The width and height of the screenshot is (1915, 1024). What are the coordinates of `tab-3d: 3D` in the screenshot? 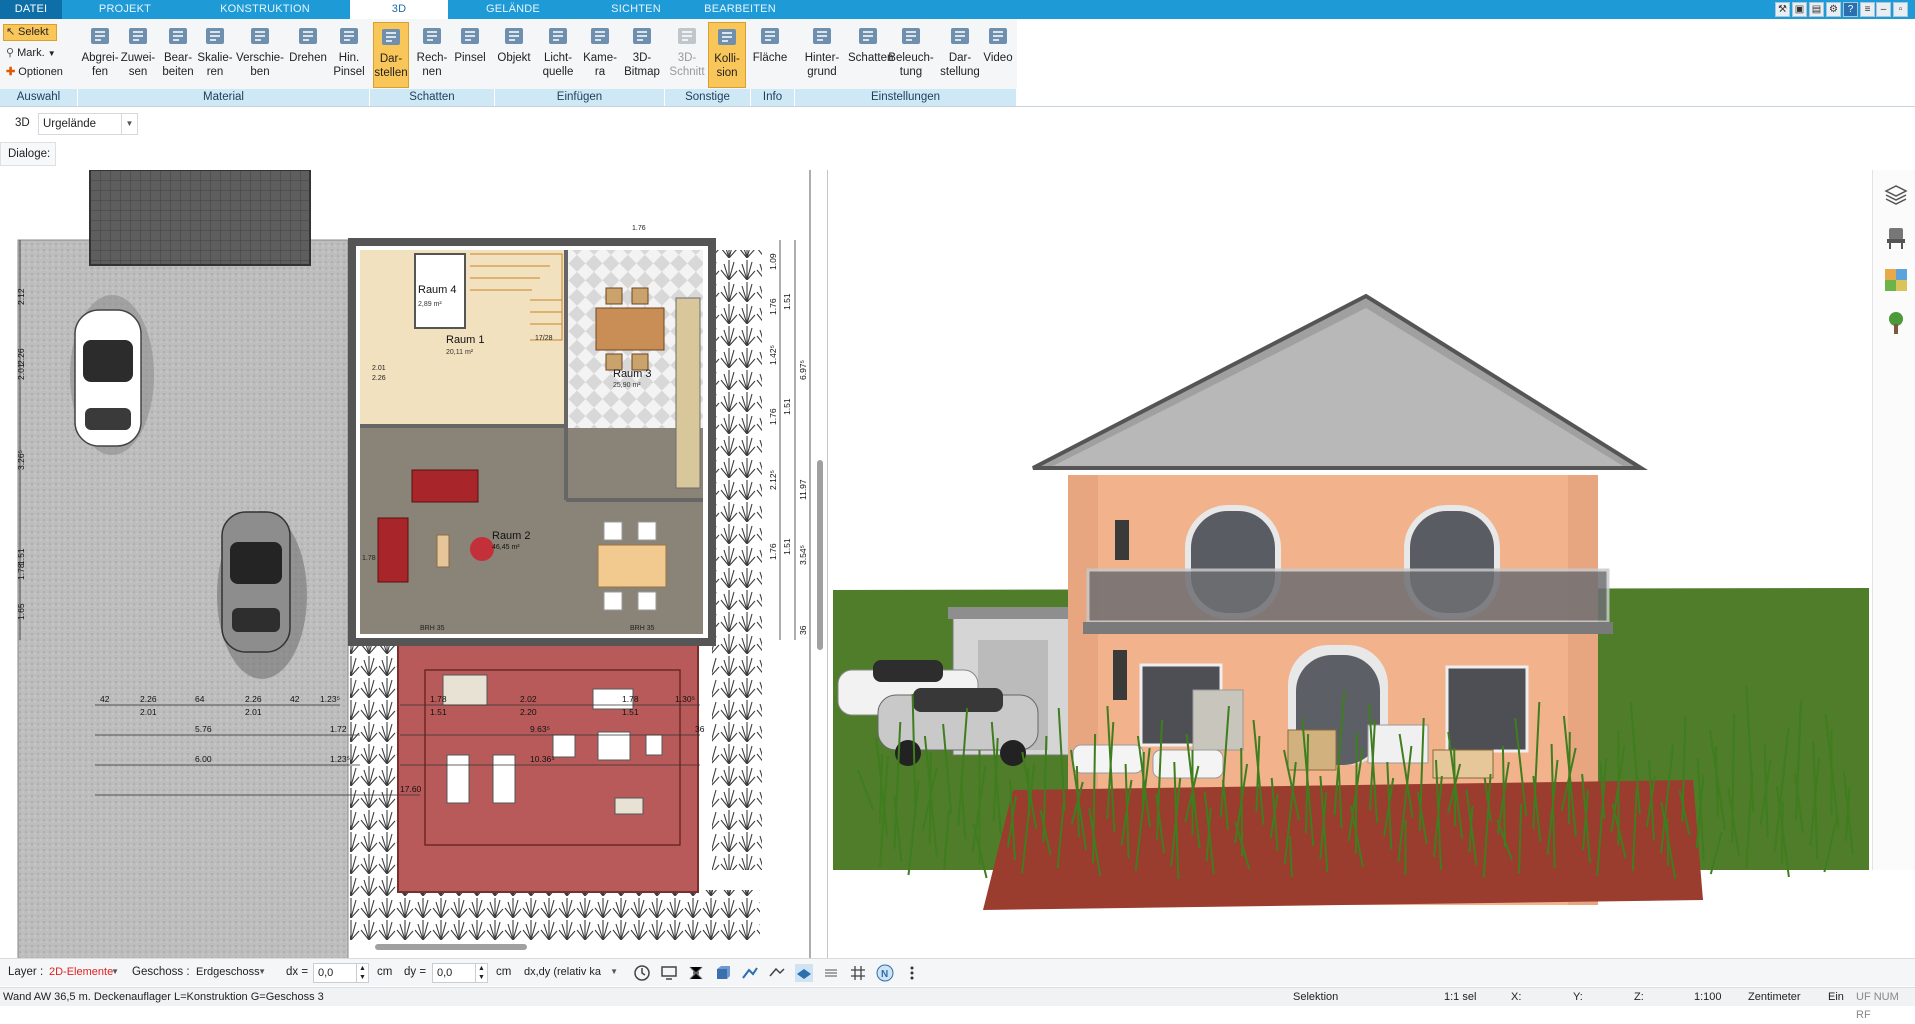 It's located at (399, 9).